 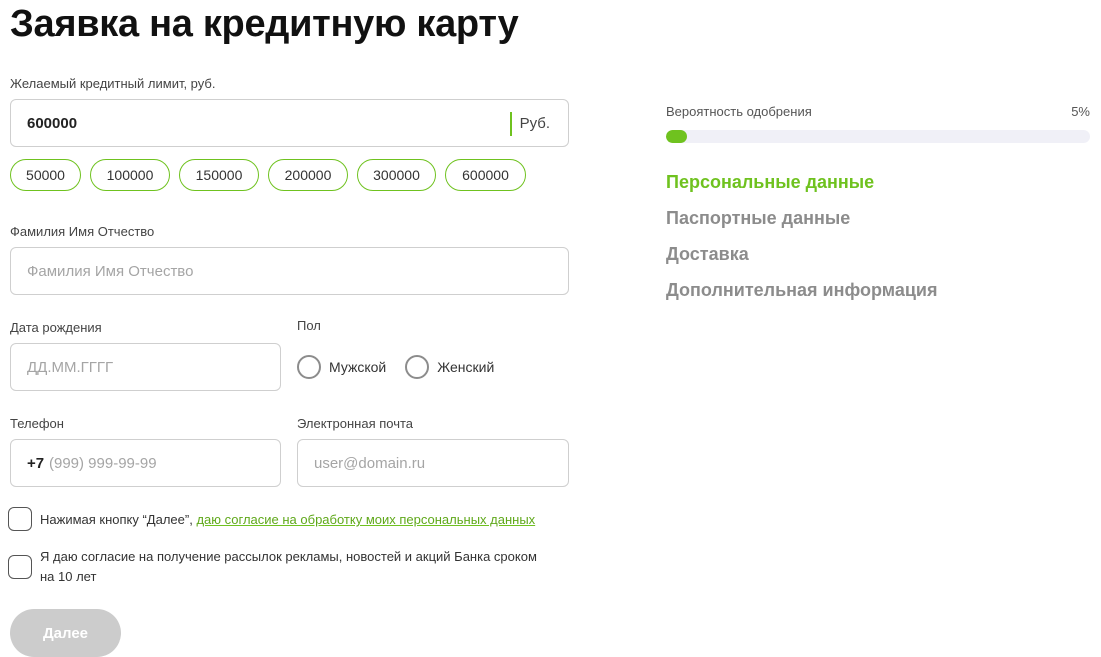 I want to click on credit-limit-input: 600000 Руб., so click(x=289, y=123).